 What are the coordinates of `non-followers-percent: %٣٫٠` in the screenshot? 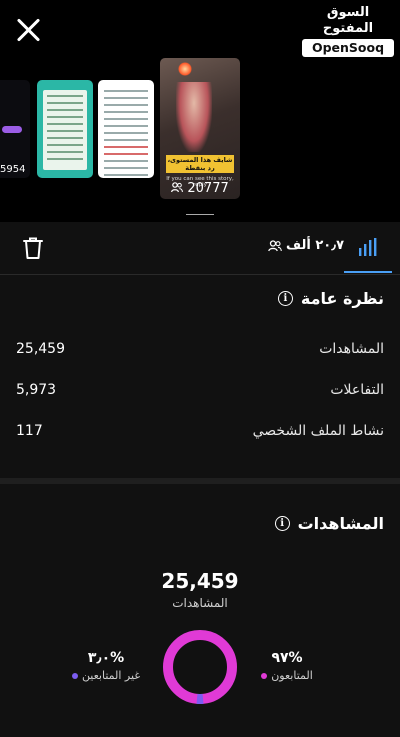 It's located at (106, 658).